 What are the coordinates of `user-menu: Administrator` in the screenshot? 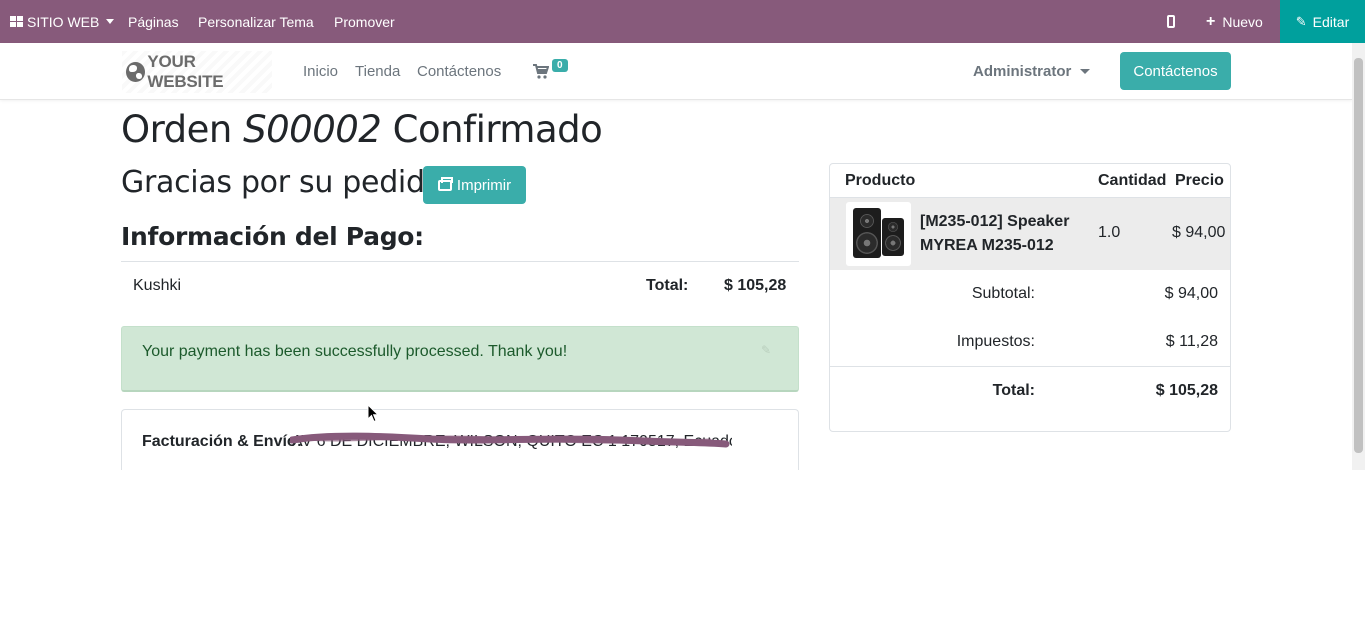 It's located at (1032, 71).